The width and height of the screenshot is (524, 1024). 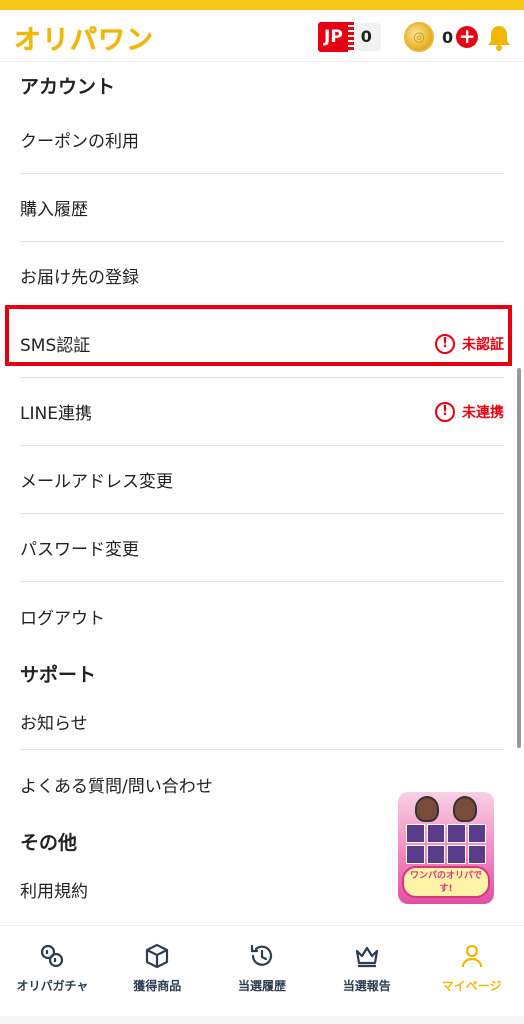 I want to click on section-title-support: サポート, so click(x=58, y=675).